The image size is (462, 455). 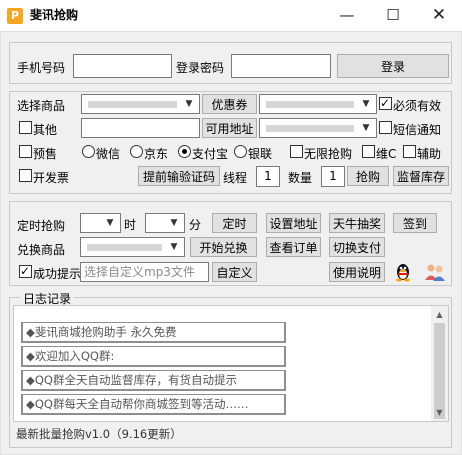 I want to click on signin-button: 签到, so click(x=415, y=223).